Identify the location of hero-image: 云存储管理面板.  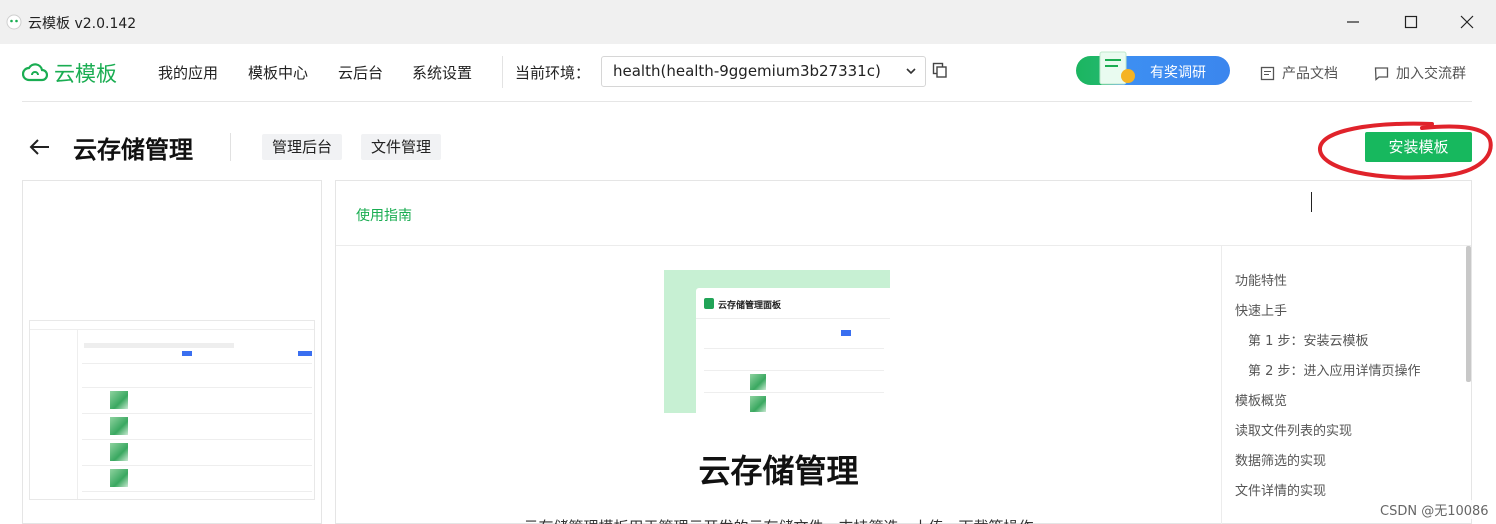
(777, 341).